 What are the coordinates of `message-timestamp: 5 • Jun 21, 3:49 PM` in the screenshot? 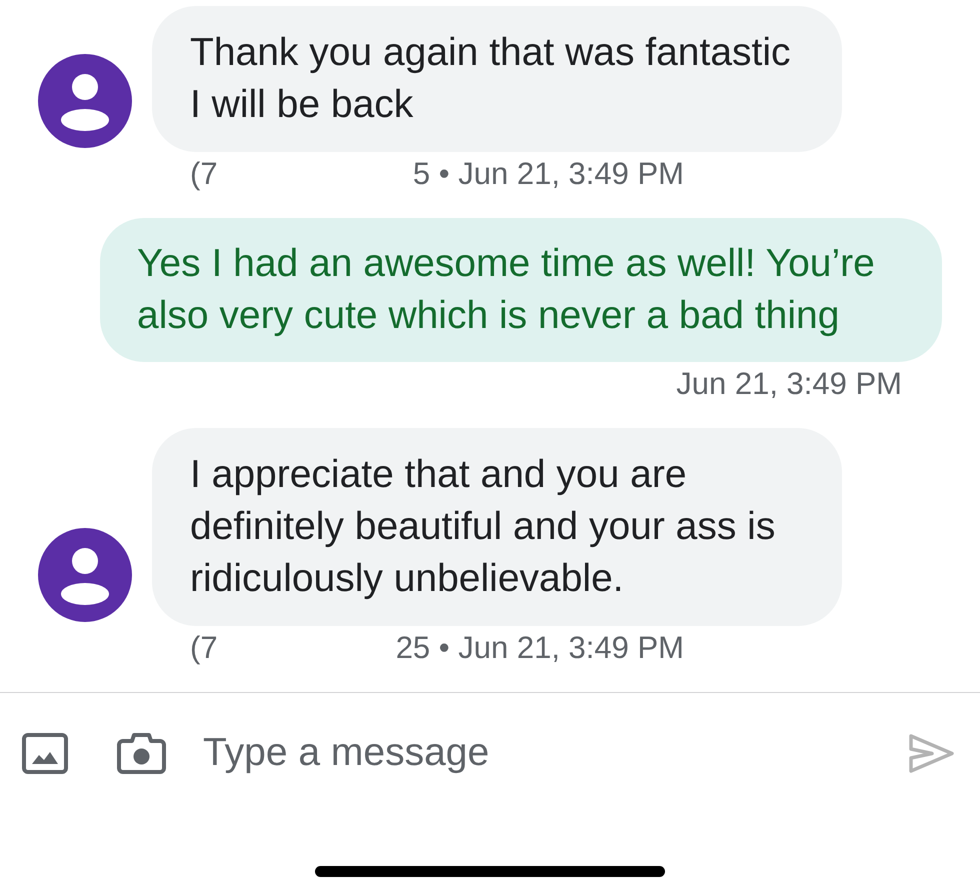 It's located at (548, 174).